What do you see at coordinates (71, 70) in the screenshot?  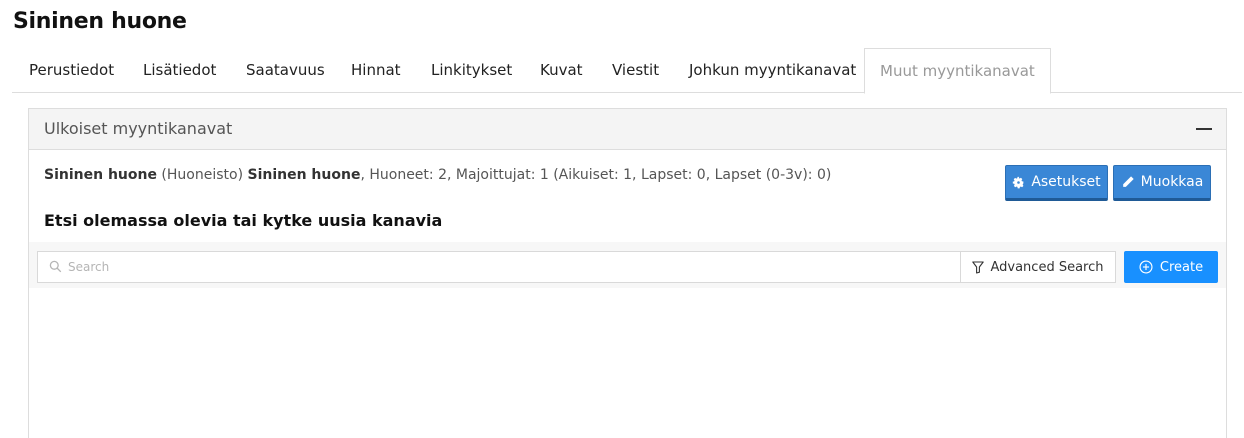 I see `tab-perustiedot: Perustiedot` at bounding box center [71, 70].